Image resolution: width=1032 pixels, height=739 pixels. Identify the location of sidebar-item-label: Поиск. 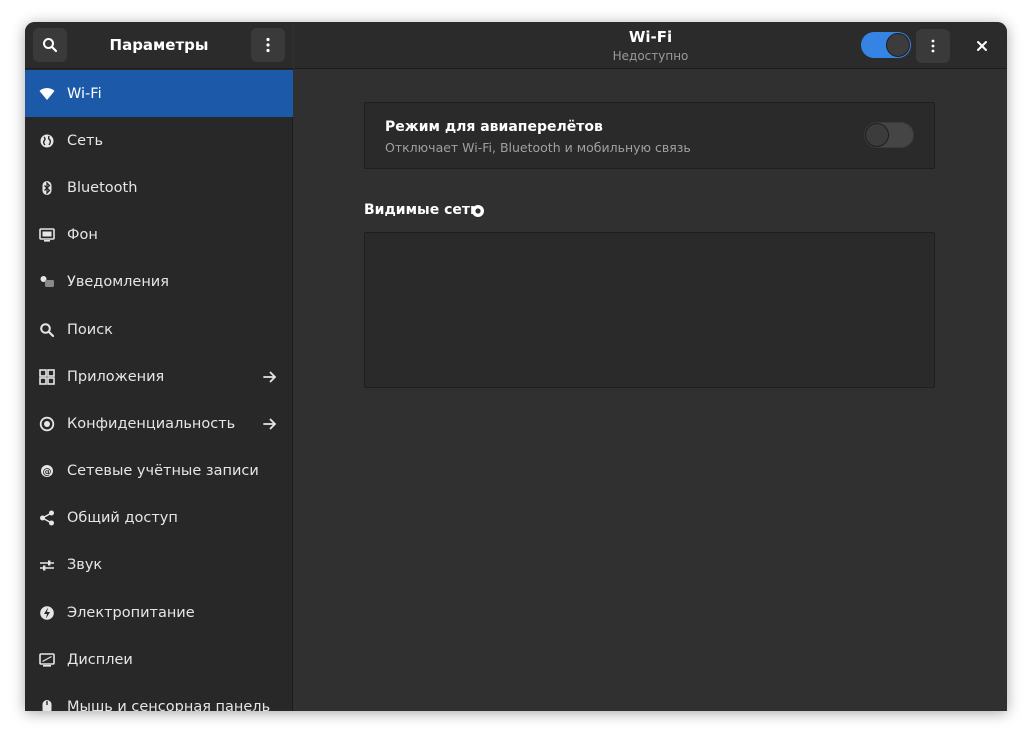
(90, 329).